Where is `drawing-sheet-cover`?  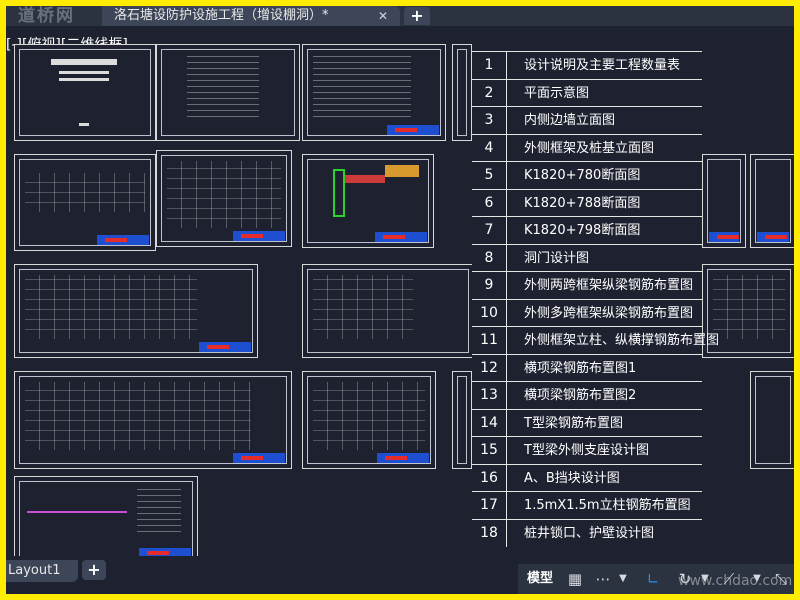
drawing-sheet-cover is located at coordinates (85, 92).